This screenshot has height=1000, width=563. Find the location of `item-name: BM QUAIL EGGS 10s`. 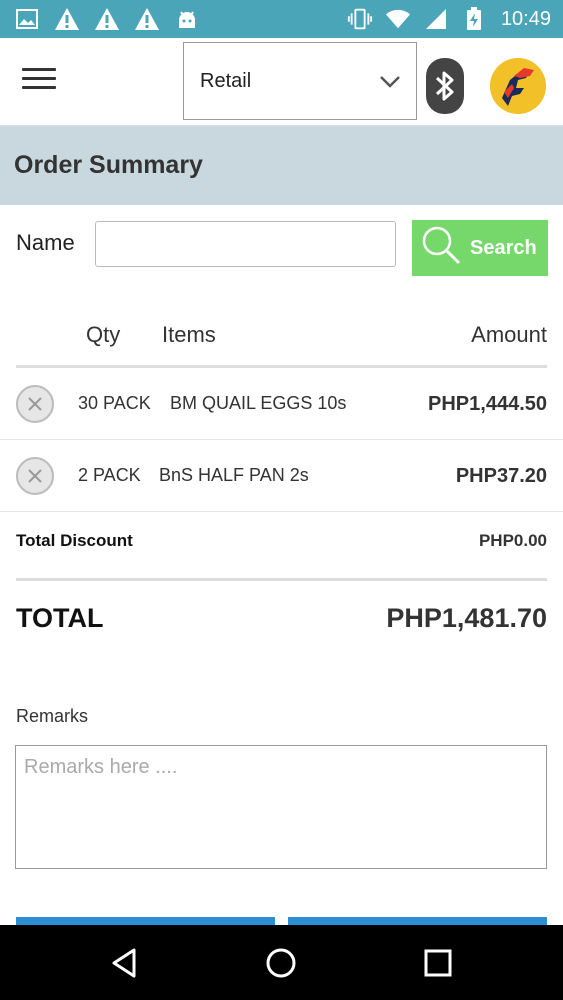

item-name: BM QUAIL EGGS 10s is located at coordinates (258, 403).